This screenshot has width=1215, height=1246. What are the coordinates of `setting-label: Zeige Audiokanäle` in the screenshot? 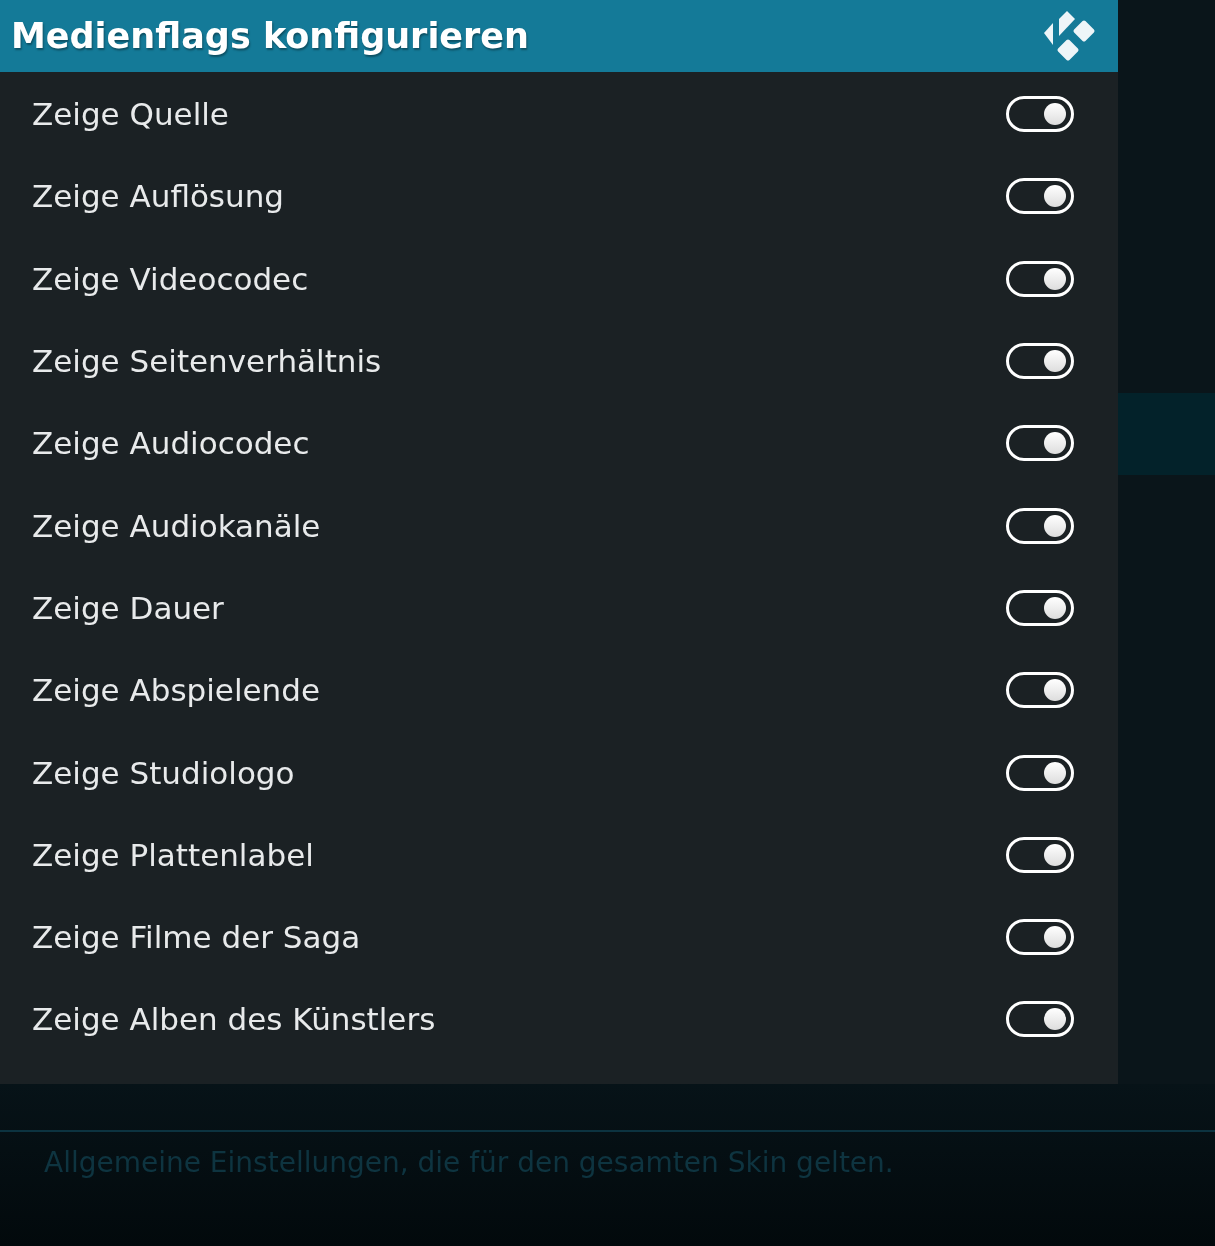 It's located at (176, 525).